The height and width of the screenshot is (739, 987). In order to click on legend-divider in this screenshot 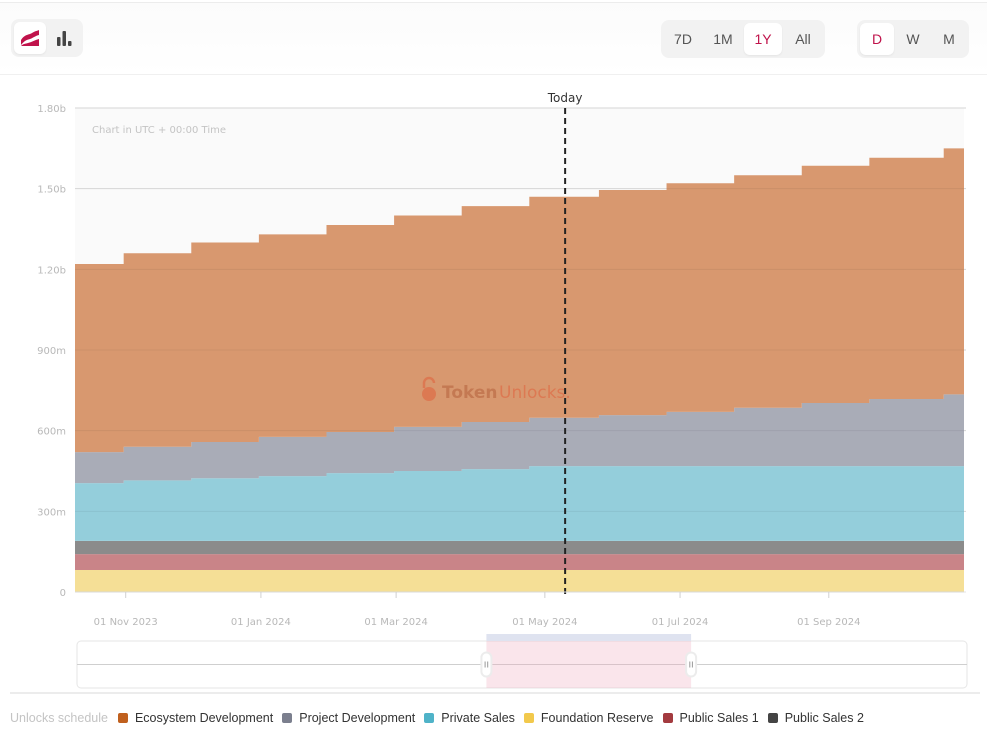, I will do `click(495, 693)`.